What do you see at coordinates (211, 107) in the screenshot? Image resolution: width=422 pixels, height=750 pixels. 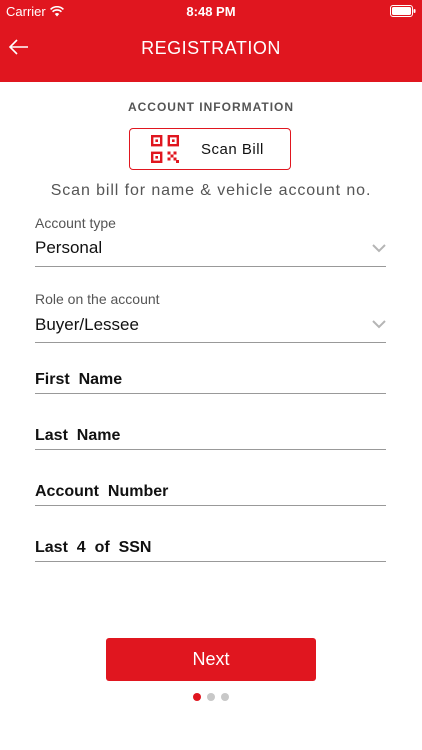 I see `section-title: ACCOUNT INFORMATION` at bounding box center [211, 107].